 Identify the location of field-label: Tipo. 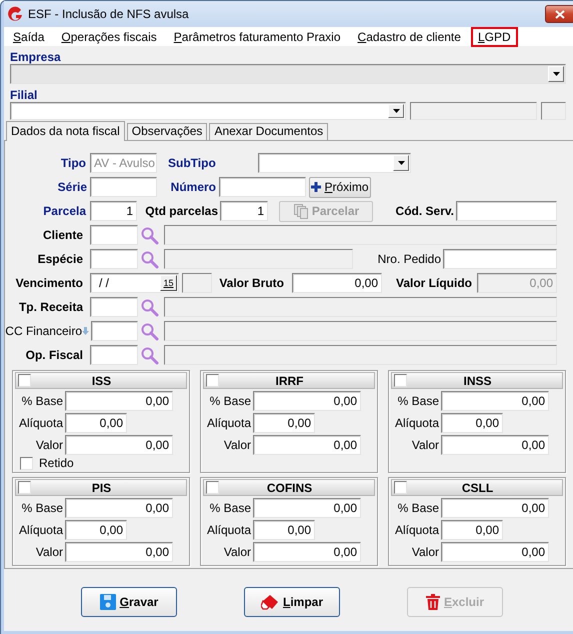
(73, 163).